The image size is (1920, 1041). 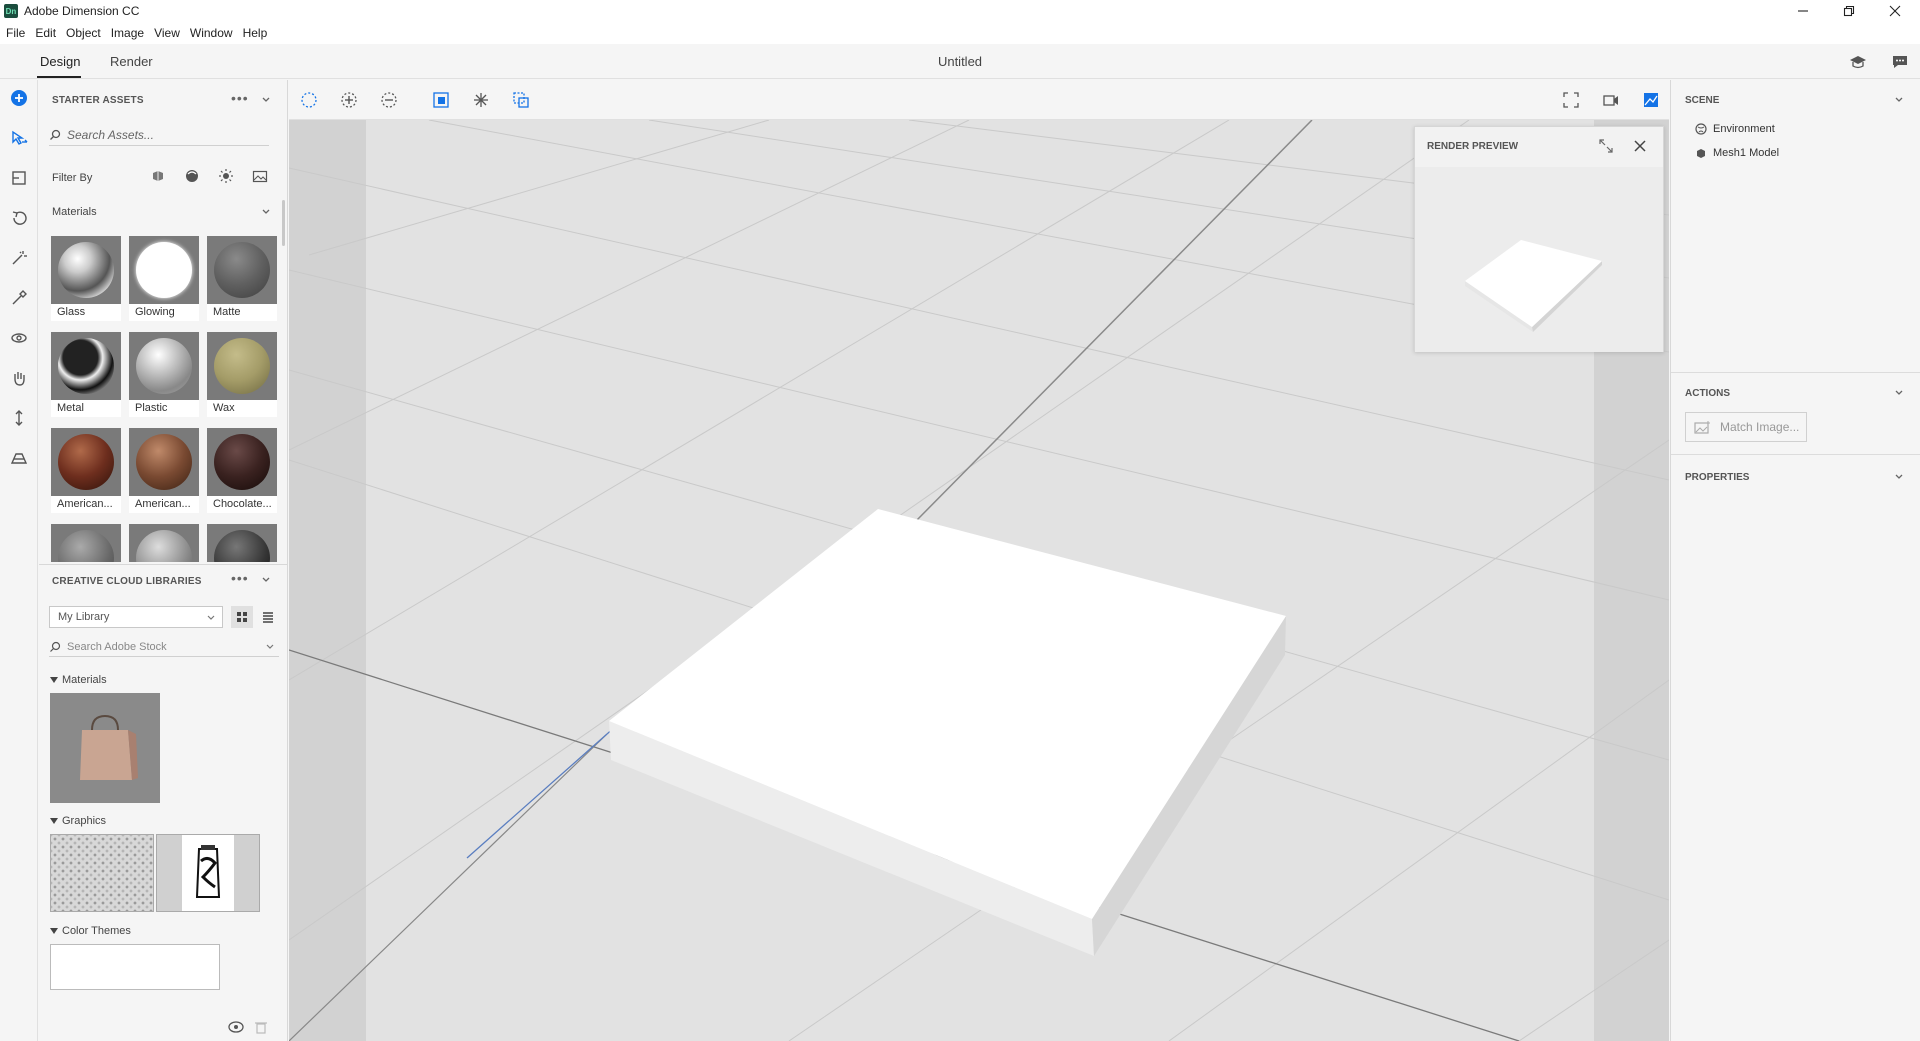 What do you see at coordinates (1640, 146) in the screenshot?
I see `close-icon` at bounding box center [1640, 146].